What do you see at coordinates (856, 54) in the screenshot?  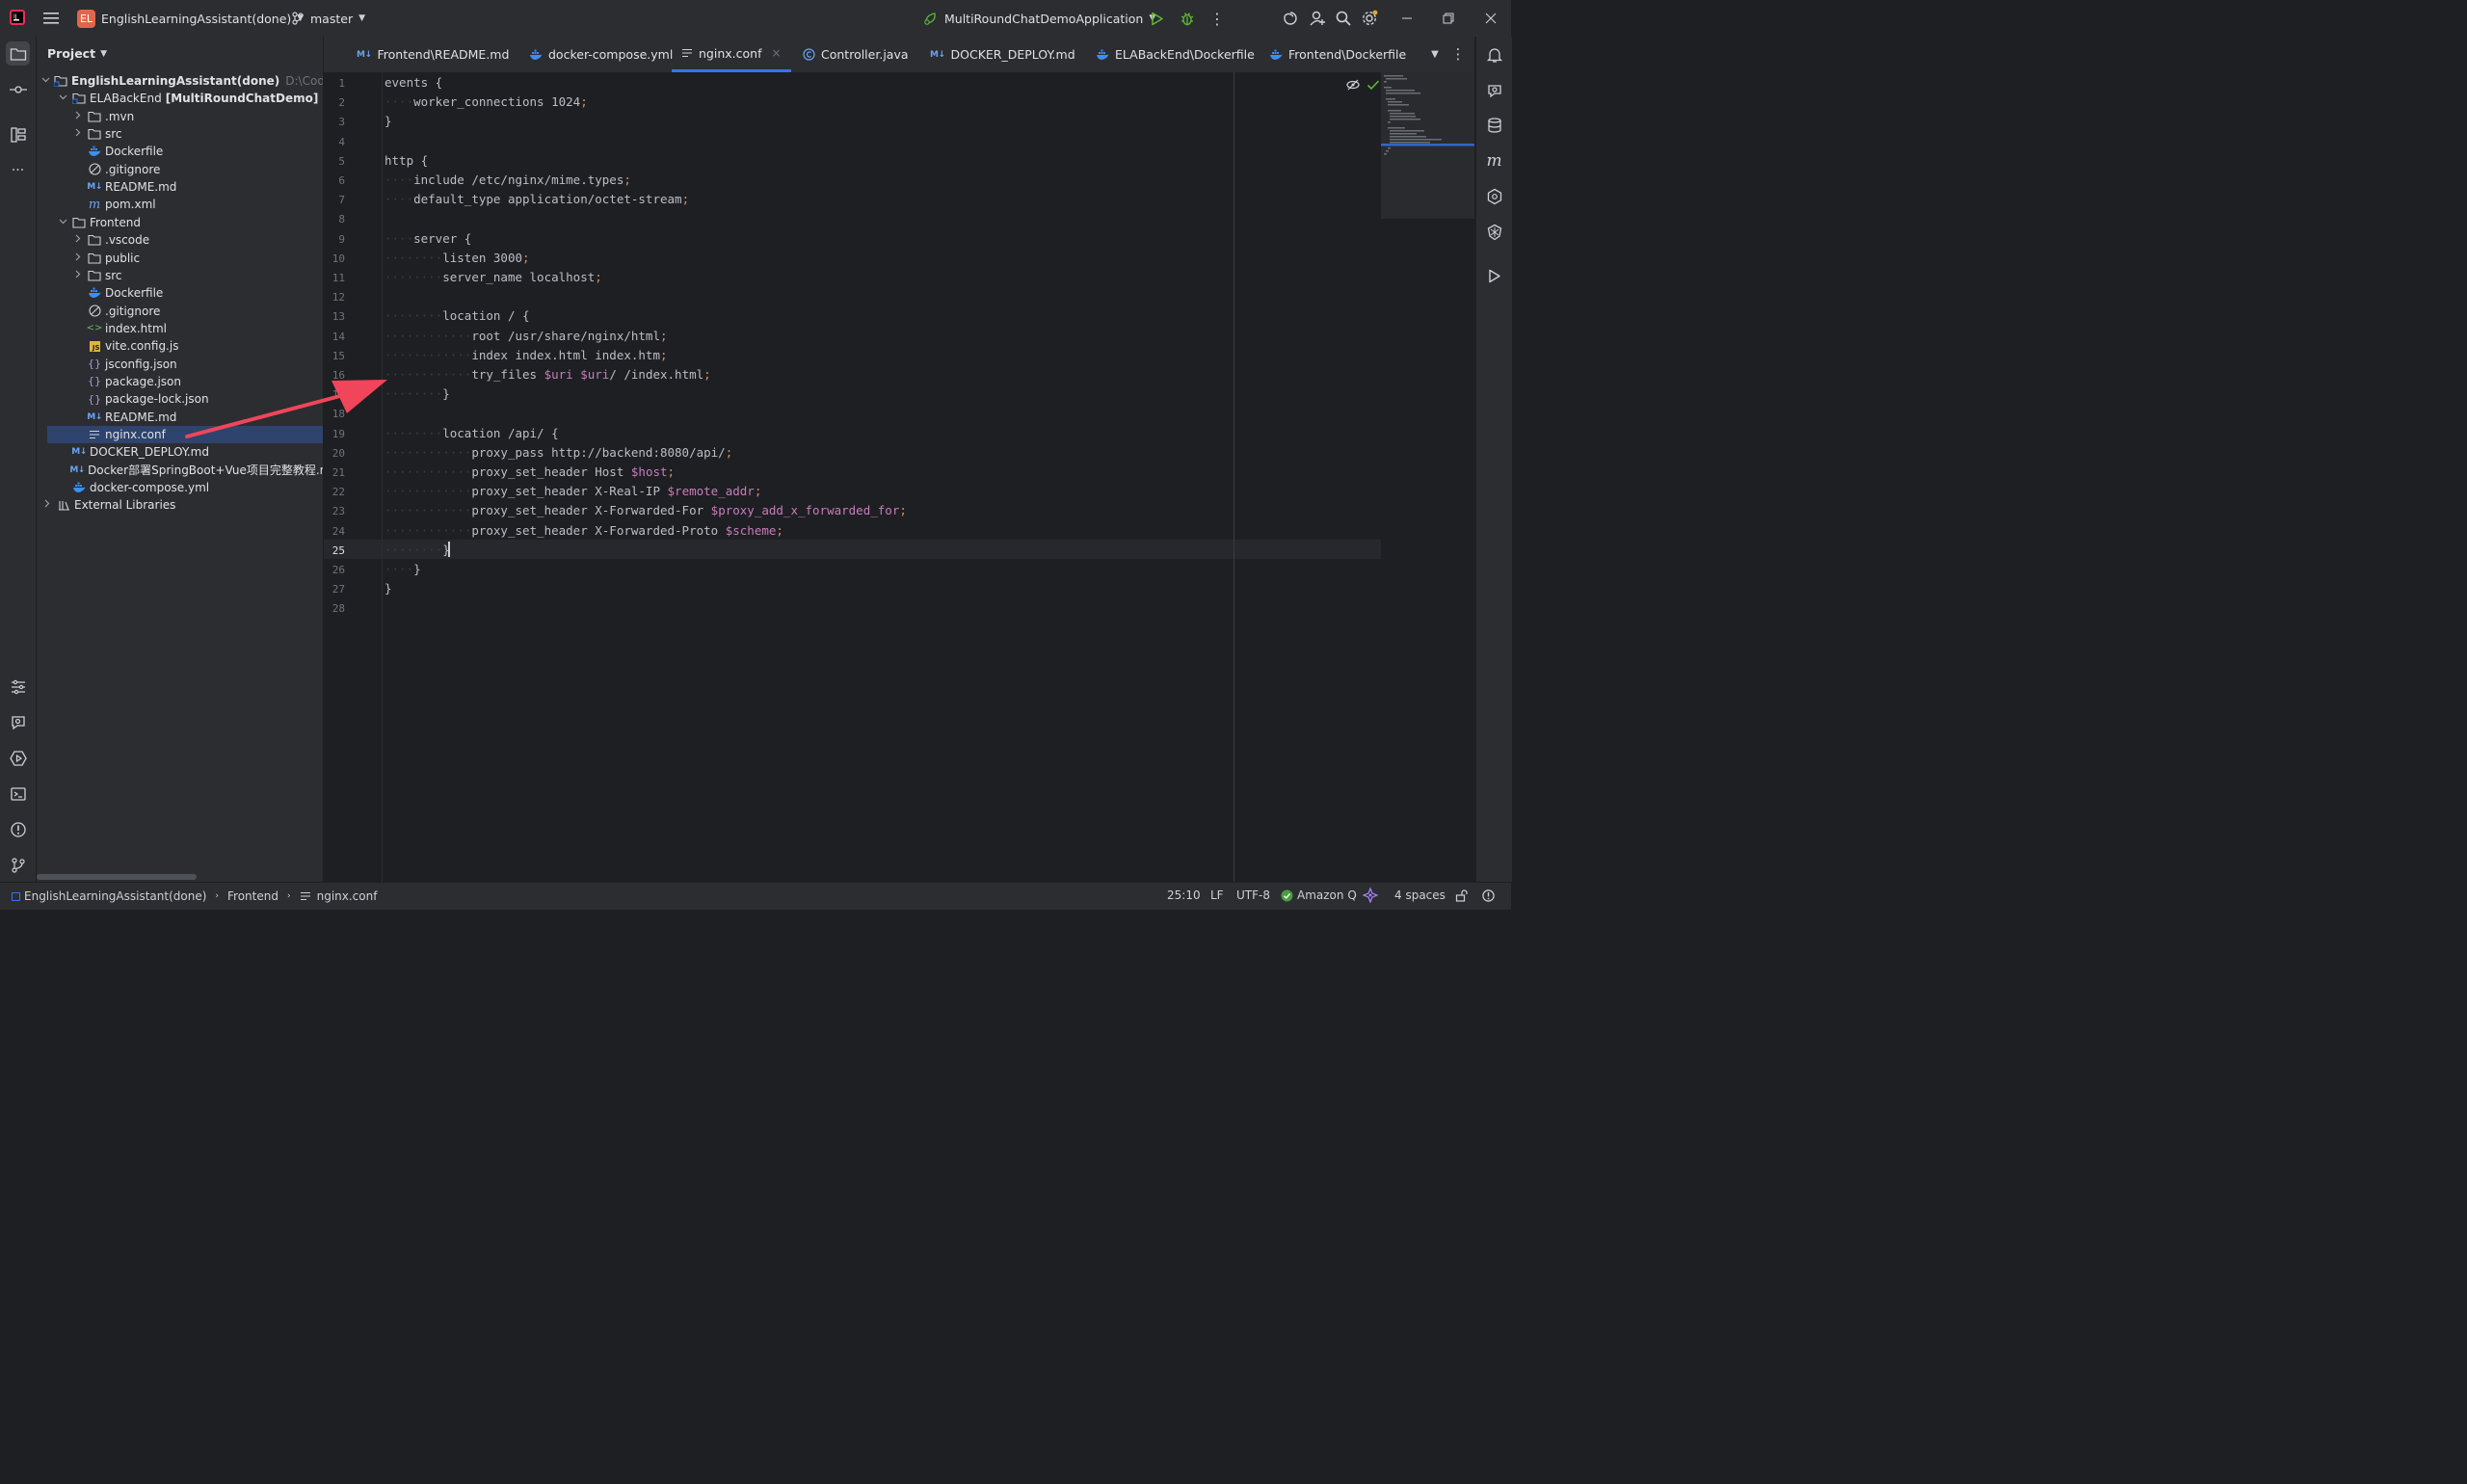 I see `editor-tab: Controller.java` at bounding box center [856, 54].